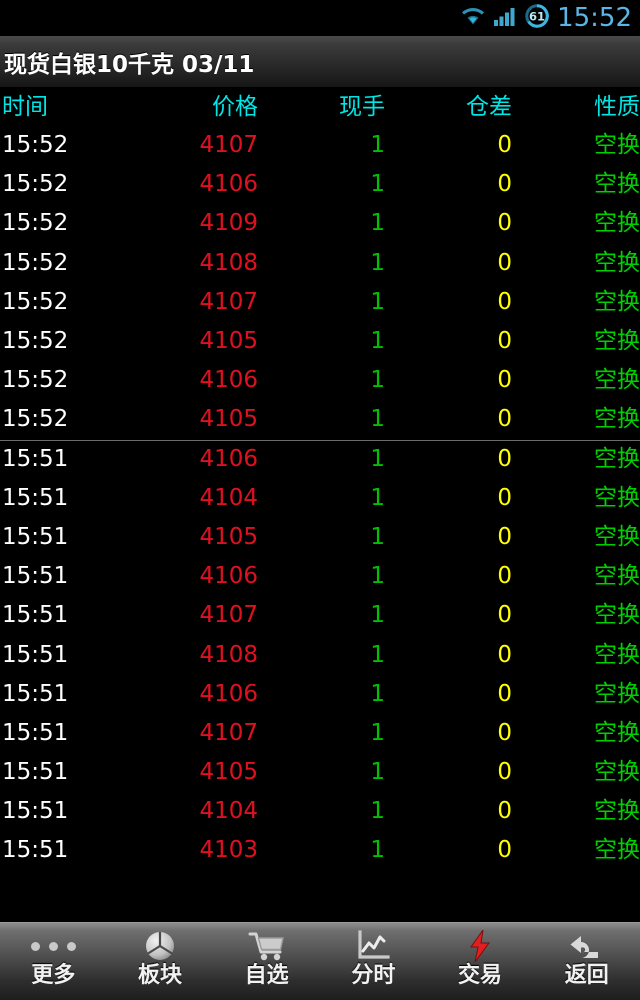  What do you see at coordinates (617, 106) in the screenshot?
I see `column-header-nature: 性质` at bounding box center [617, 106].